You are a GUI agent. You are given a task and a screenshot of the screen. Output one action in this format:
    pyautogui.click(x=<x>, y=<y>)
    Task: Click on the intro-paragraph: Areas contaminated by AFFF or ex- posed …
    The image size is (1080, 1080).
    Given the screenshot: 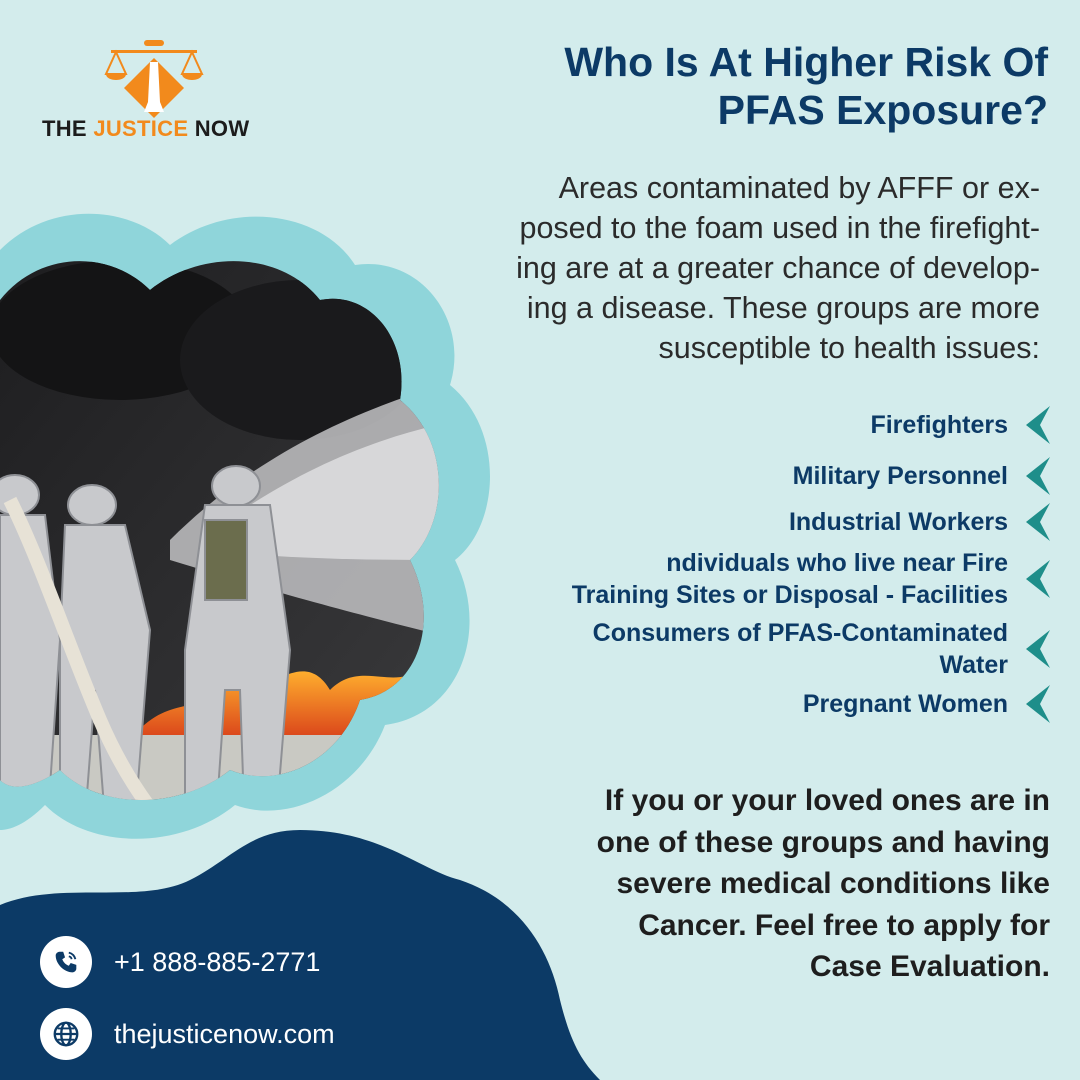 What is the action you would take?
    pyautogui.click(x=730, y=268)
    